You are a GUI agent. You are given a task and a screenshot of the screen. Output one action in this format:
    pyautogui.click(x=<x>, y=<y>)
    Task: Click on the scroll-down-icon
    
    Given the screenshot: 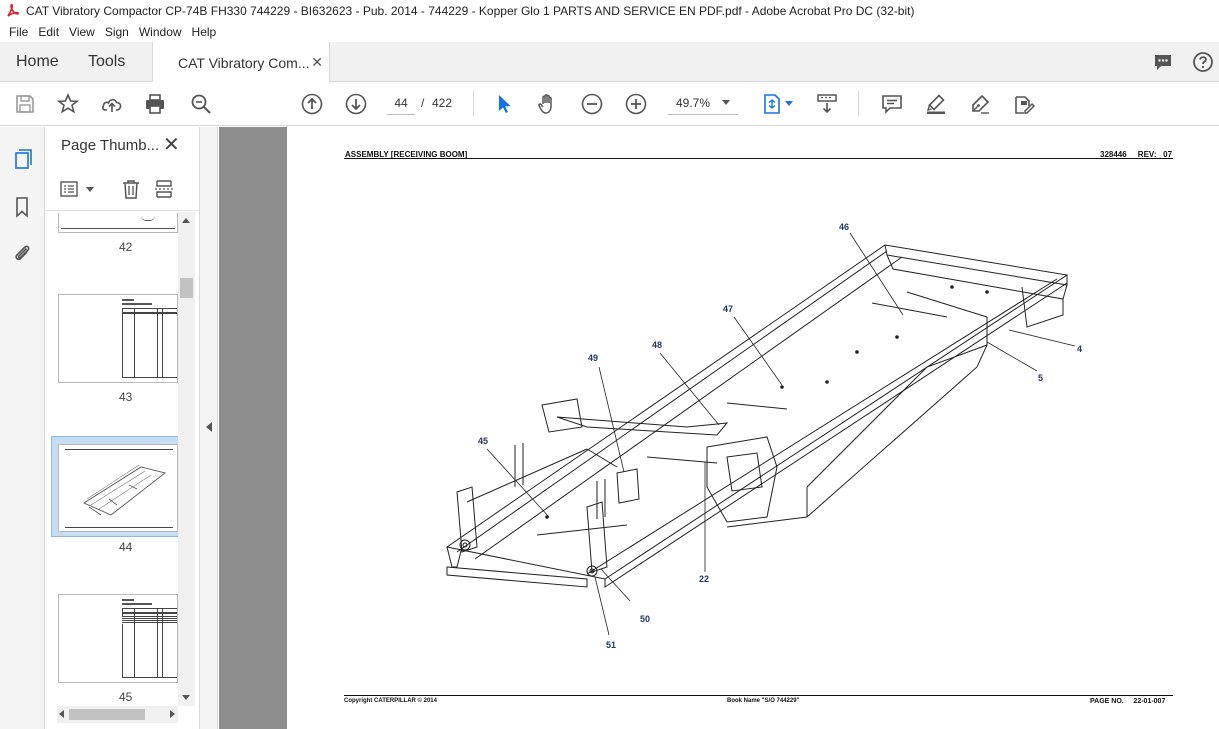 What is the action you would take?
    pyautogui.click(x=186, y=697)
    